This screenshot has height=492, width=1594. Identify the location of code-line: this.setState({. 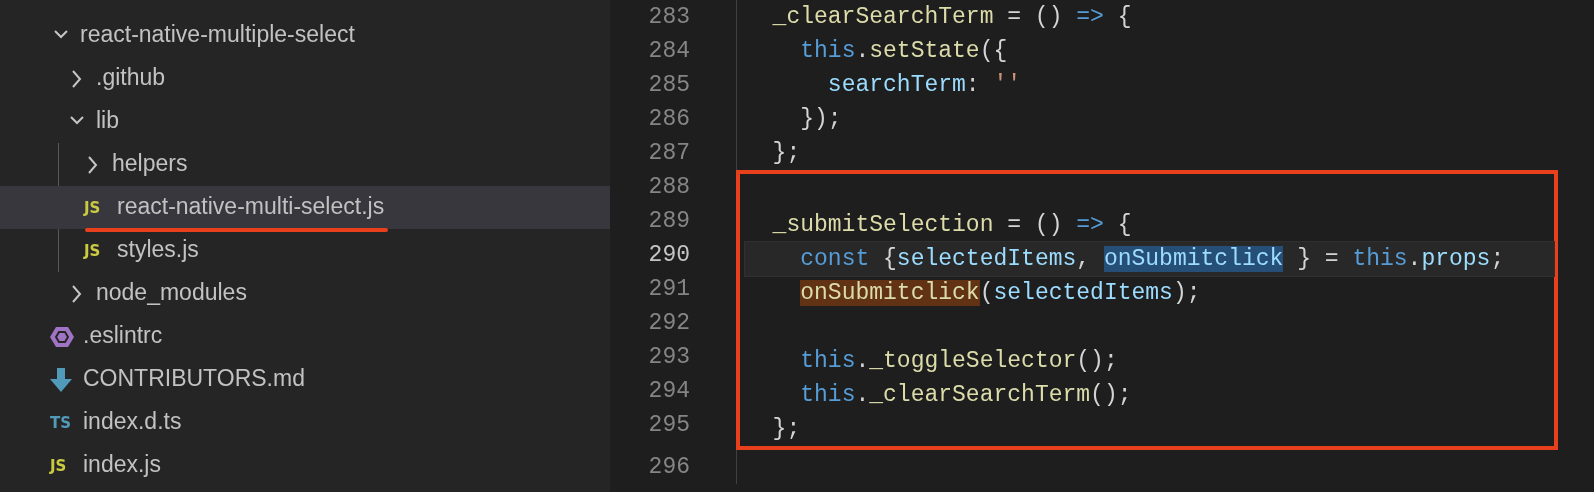
(904, 51).